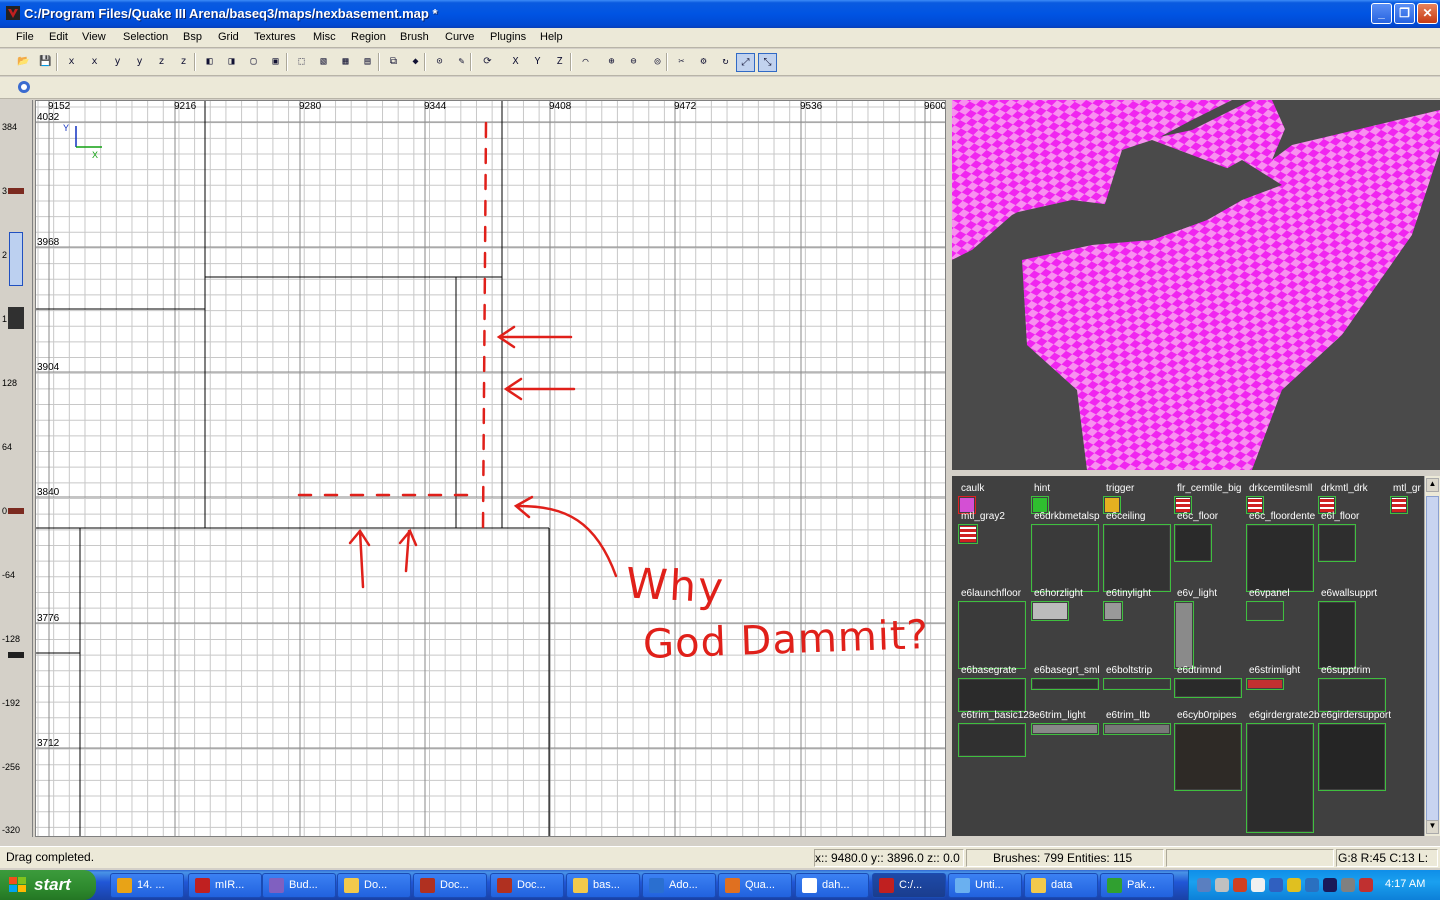  Describe the element at coordinates (1338, 536) in the screenshot. I see `texture-tile: e6l_floor` at that location.